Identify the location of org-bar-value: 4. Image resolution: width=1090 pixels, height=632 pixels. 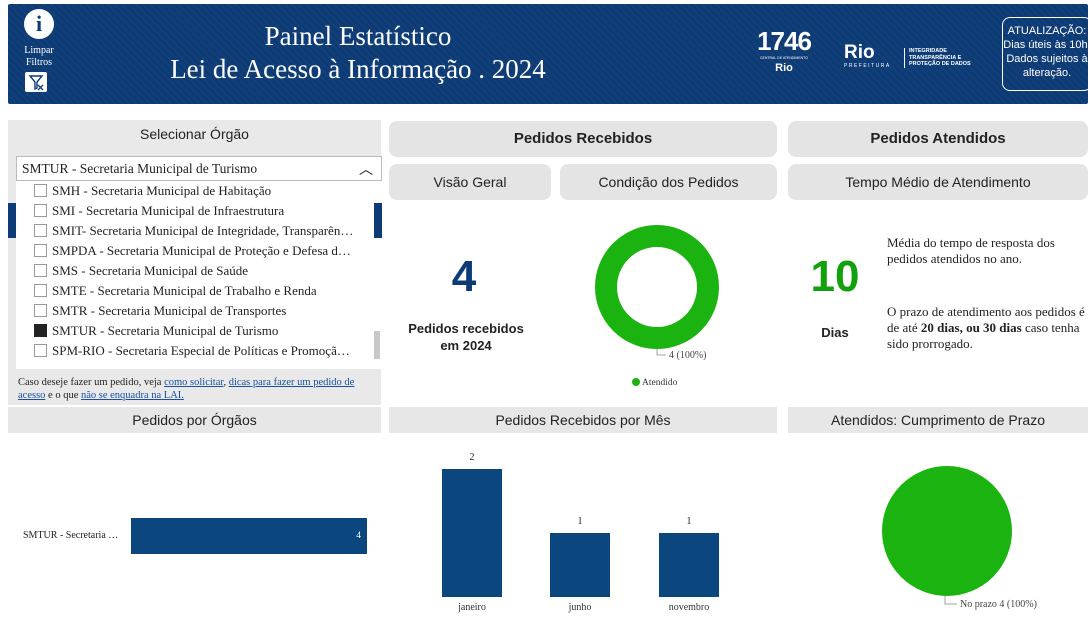
(358, 536).